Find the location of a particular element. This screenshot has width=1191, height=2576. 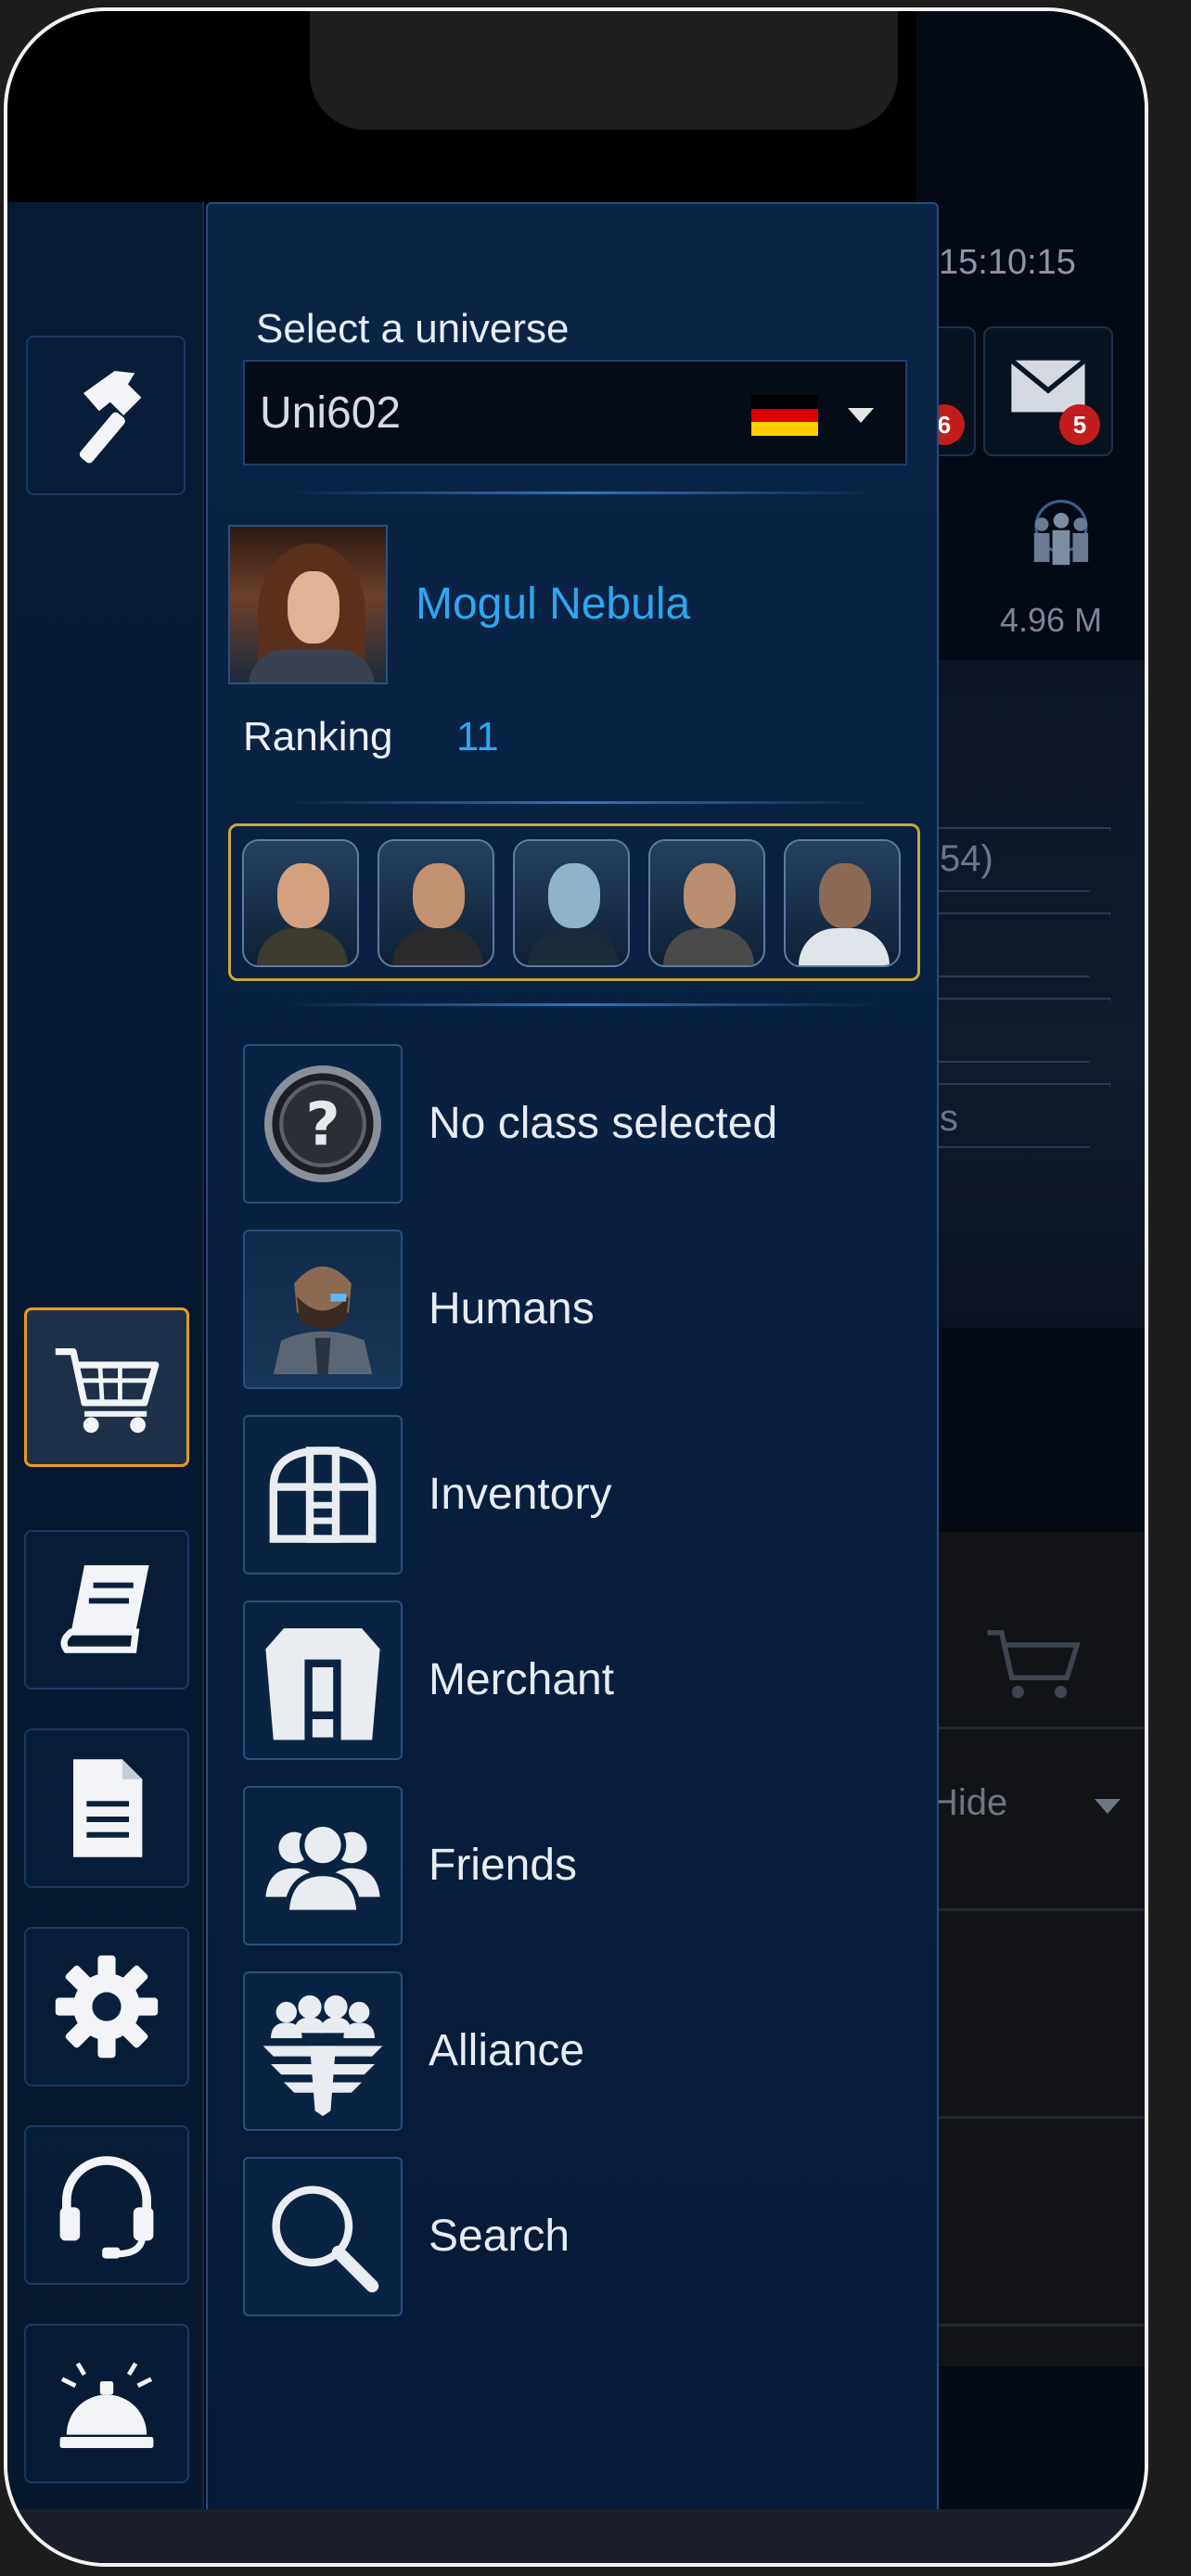

settings-button is located at coordinates (106, 2007).